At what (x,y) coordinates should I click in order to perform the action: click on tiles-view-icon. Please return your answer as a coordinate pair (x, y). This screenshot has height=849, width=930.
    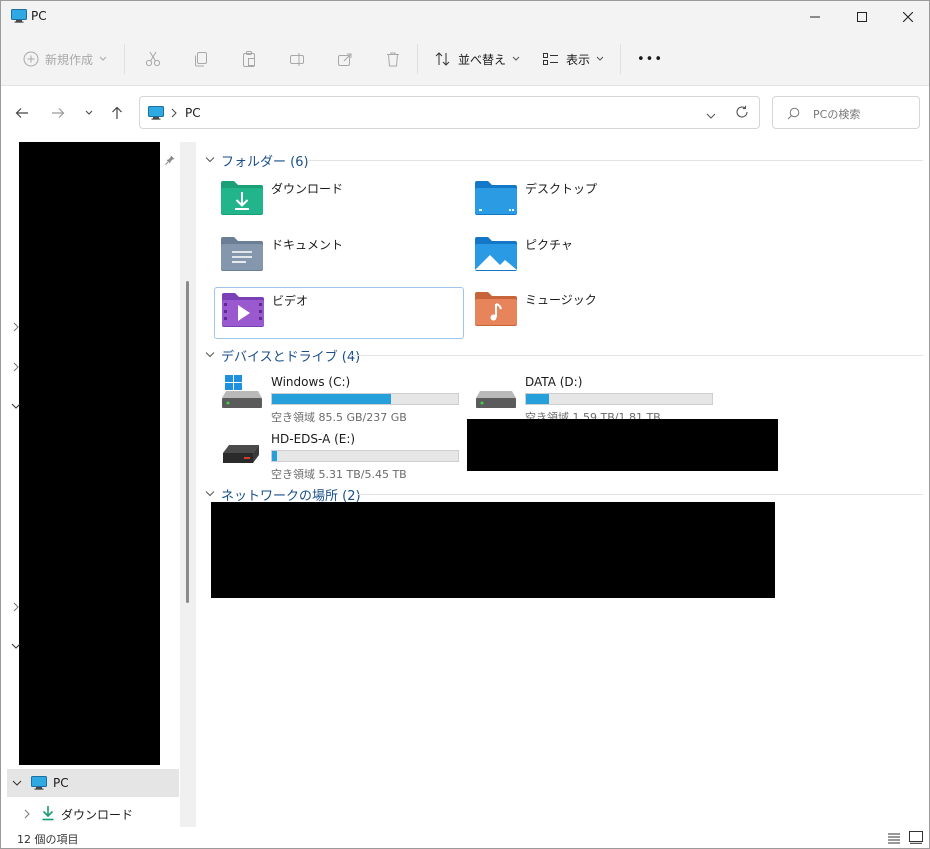
    Looking at the image, I should click on (916, 839).